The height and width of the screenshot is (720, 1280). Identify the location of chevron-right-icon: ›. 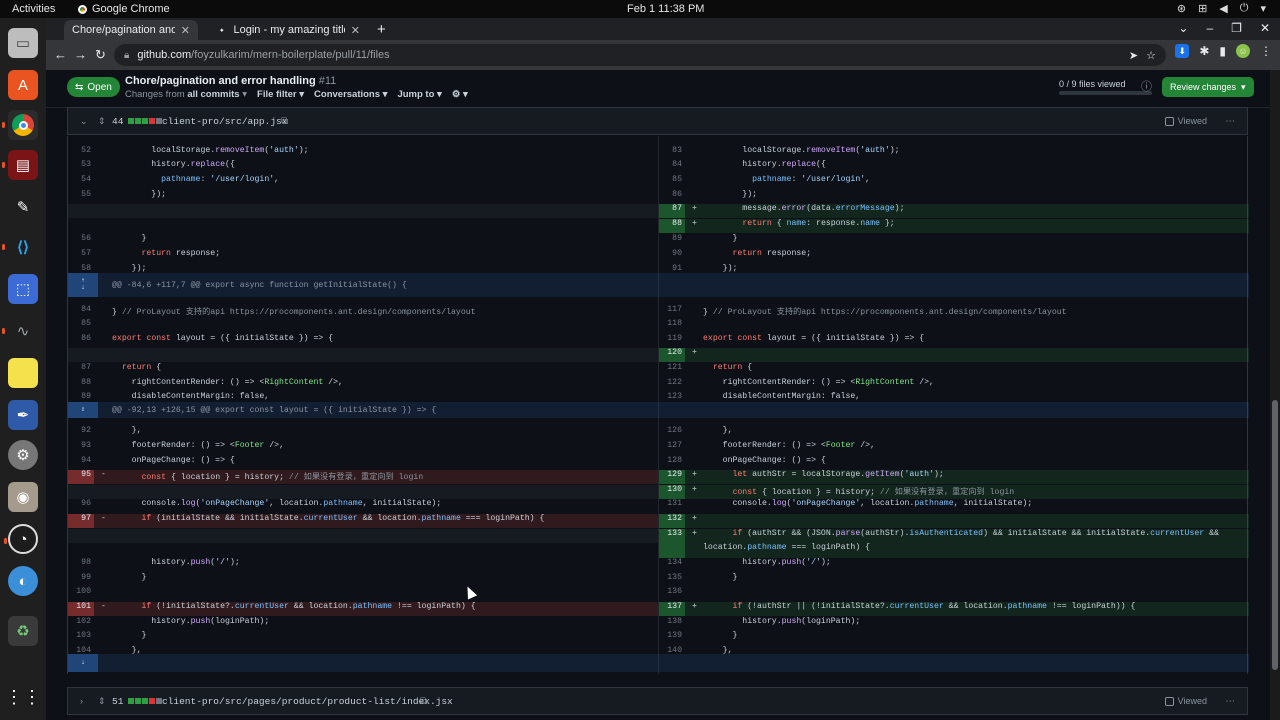
(81, 701).